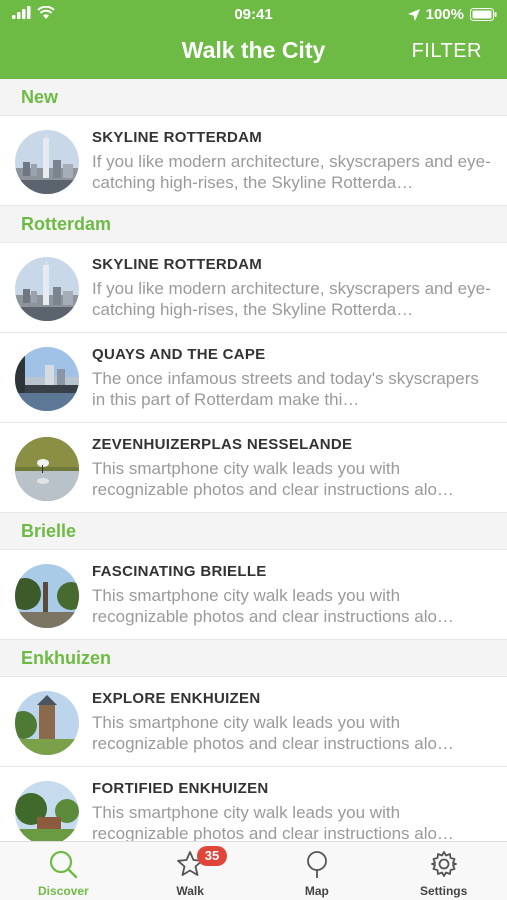  Describe the element at coordinates (443, 864) in the screenshot. I see `gear-icon` at that location.